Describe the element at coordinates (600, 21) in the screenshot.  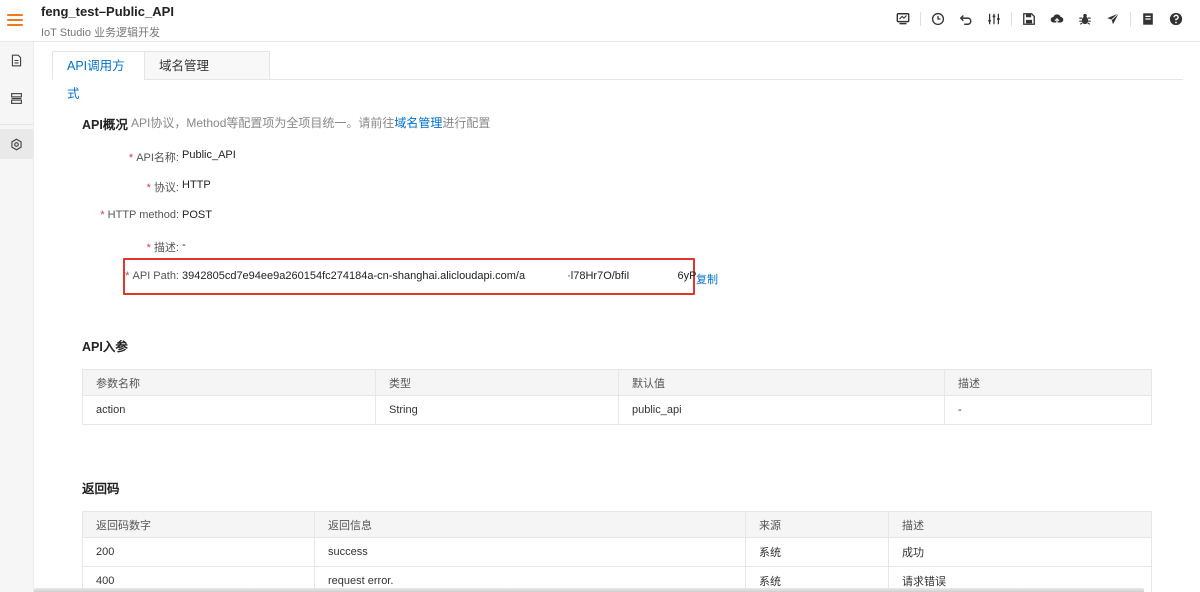
I see `top-header: feng_test–Public_API IoT Studio 业务逻辑开发` at that location.